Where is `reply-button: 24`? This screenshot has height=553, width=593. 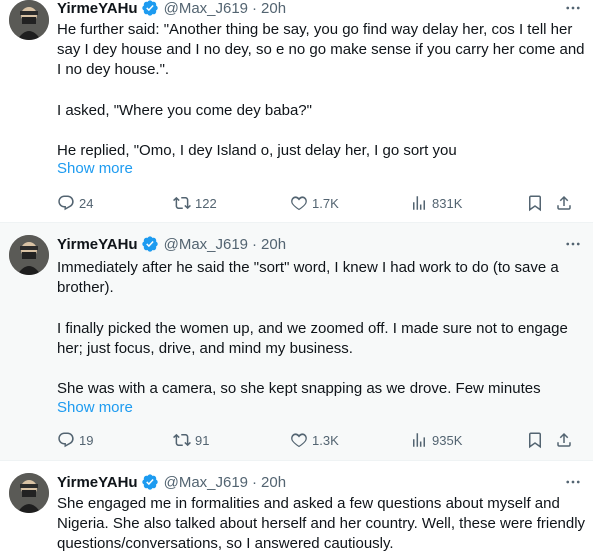
reply-button: 24 is located at coordinates (75, 203).